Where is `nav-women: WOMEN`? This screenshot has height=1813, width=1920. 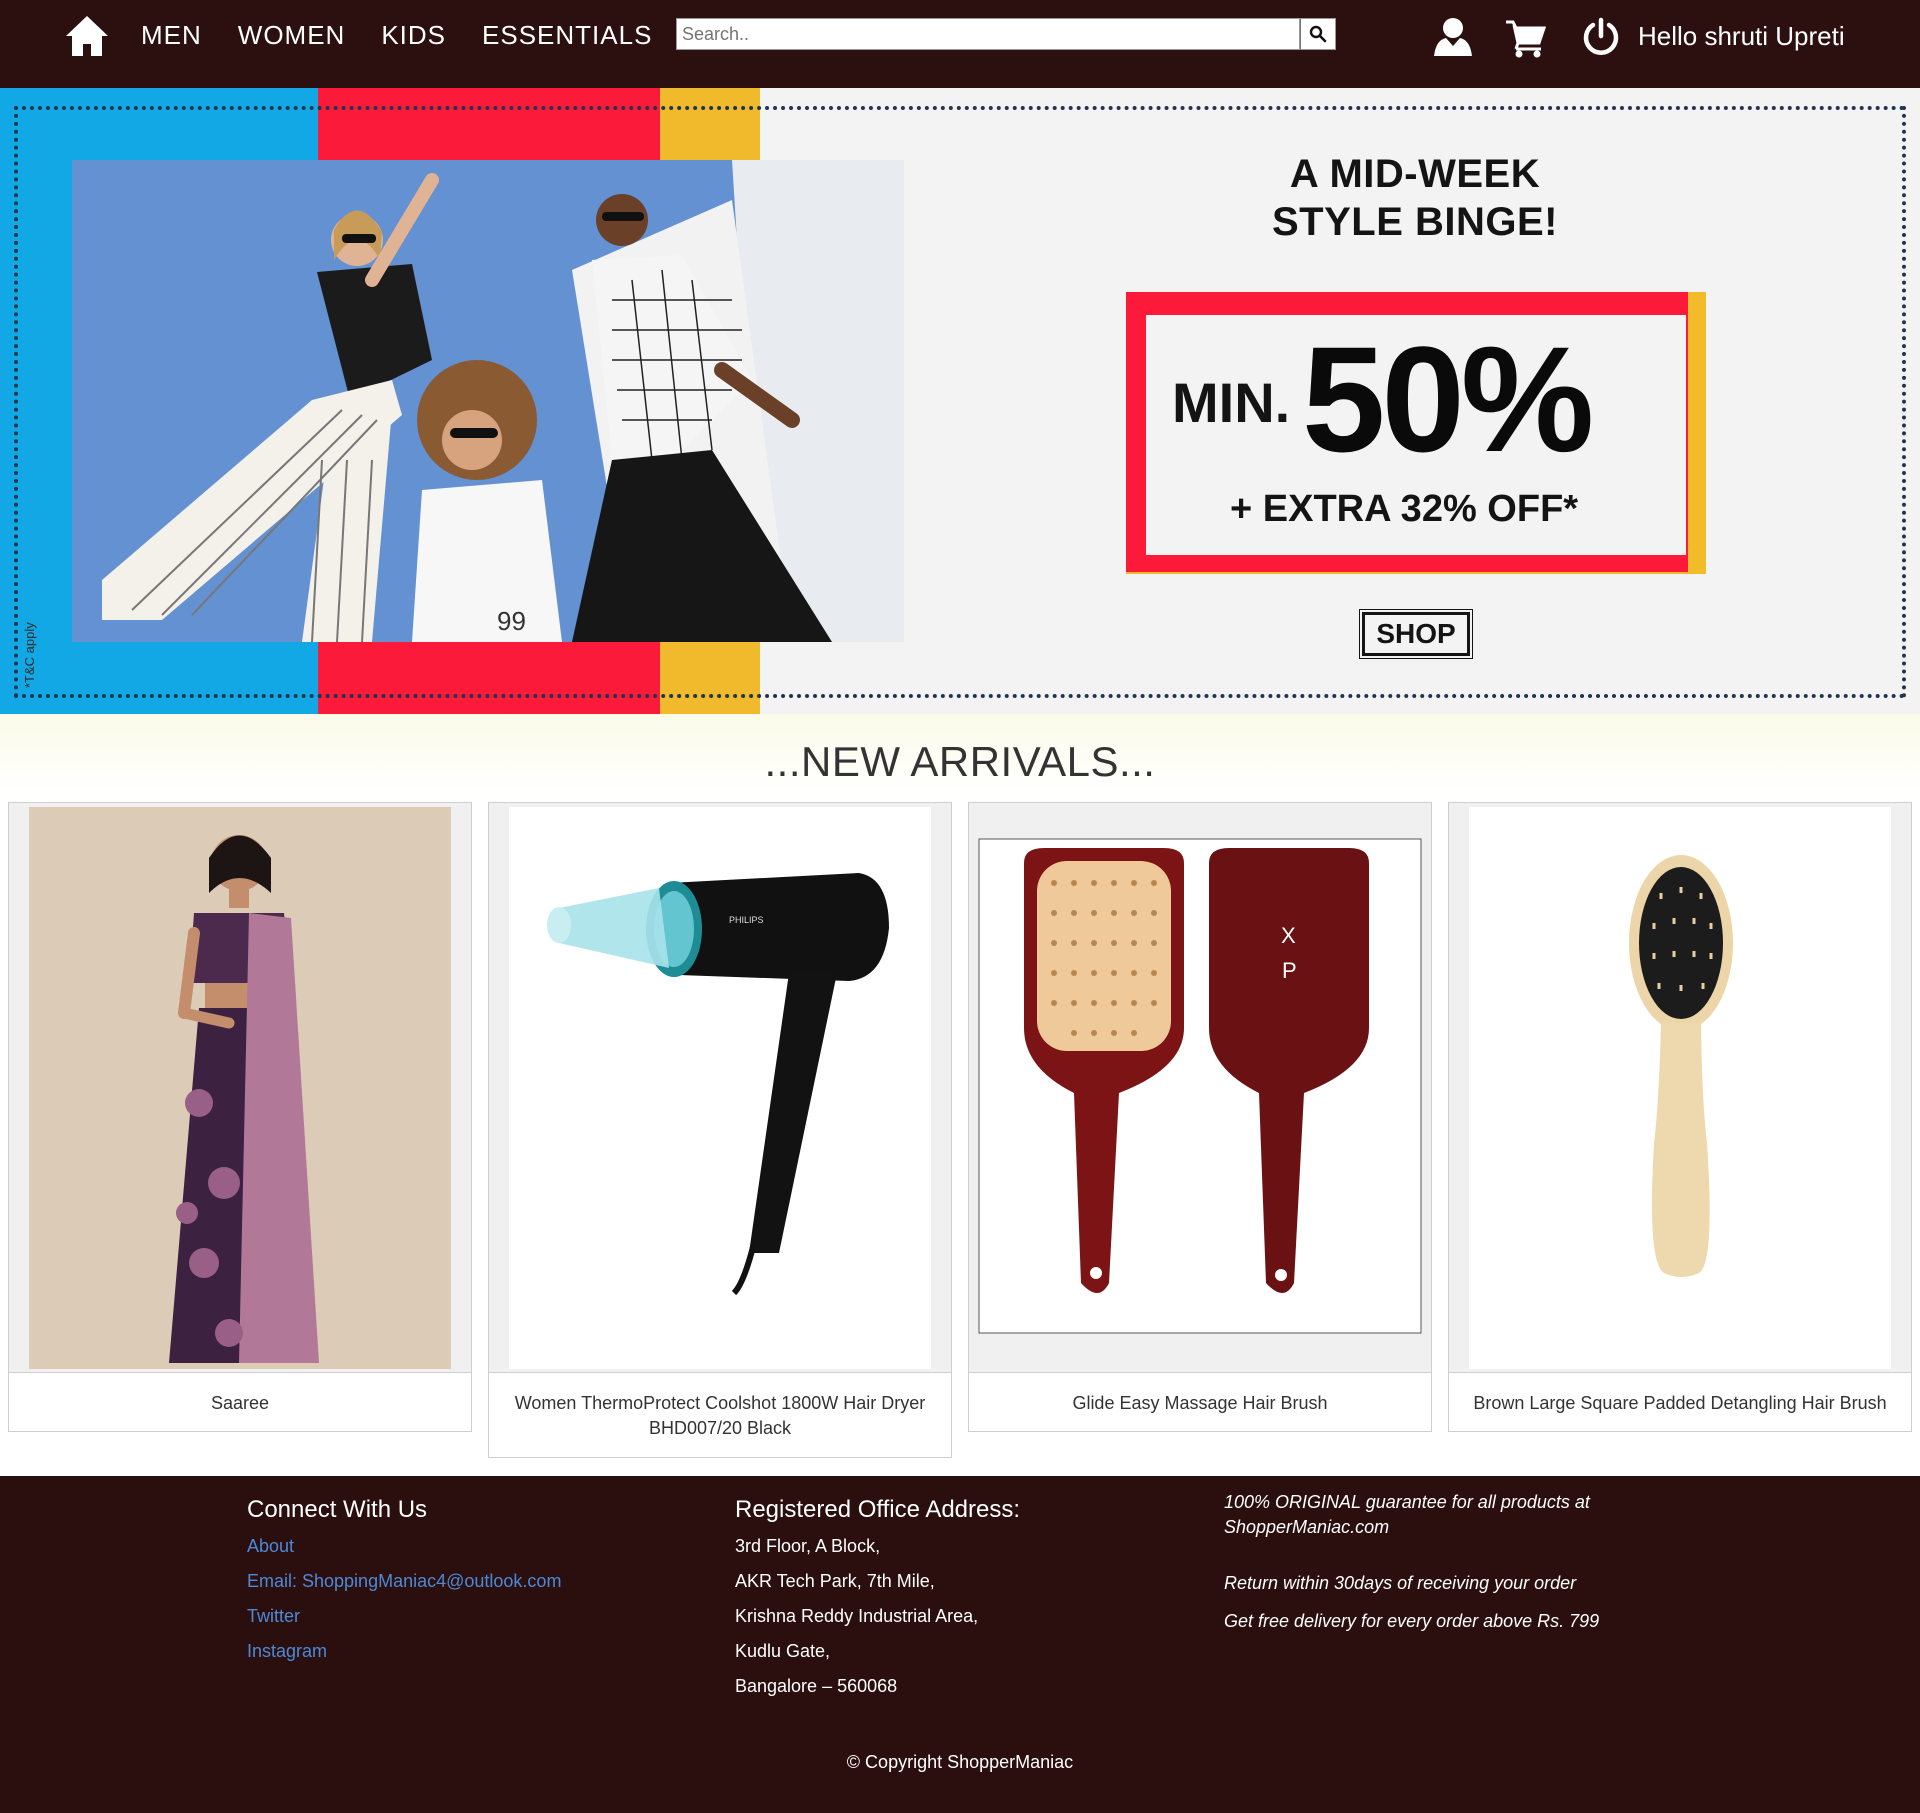 nav-women: WOMEN is located at coordinates (292, 35).